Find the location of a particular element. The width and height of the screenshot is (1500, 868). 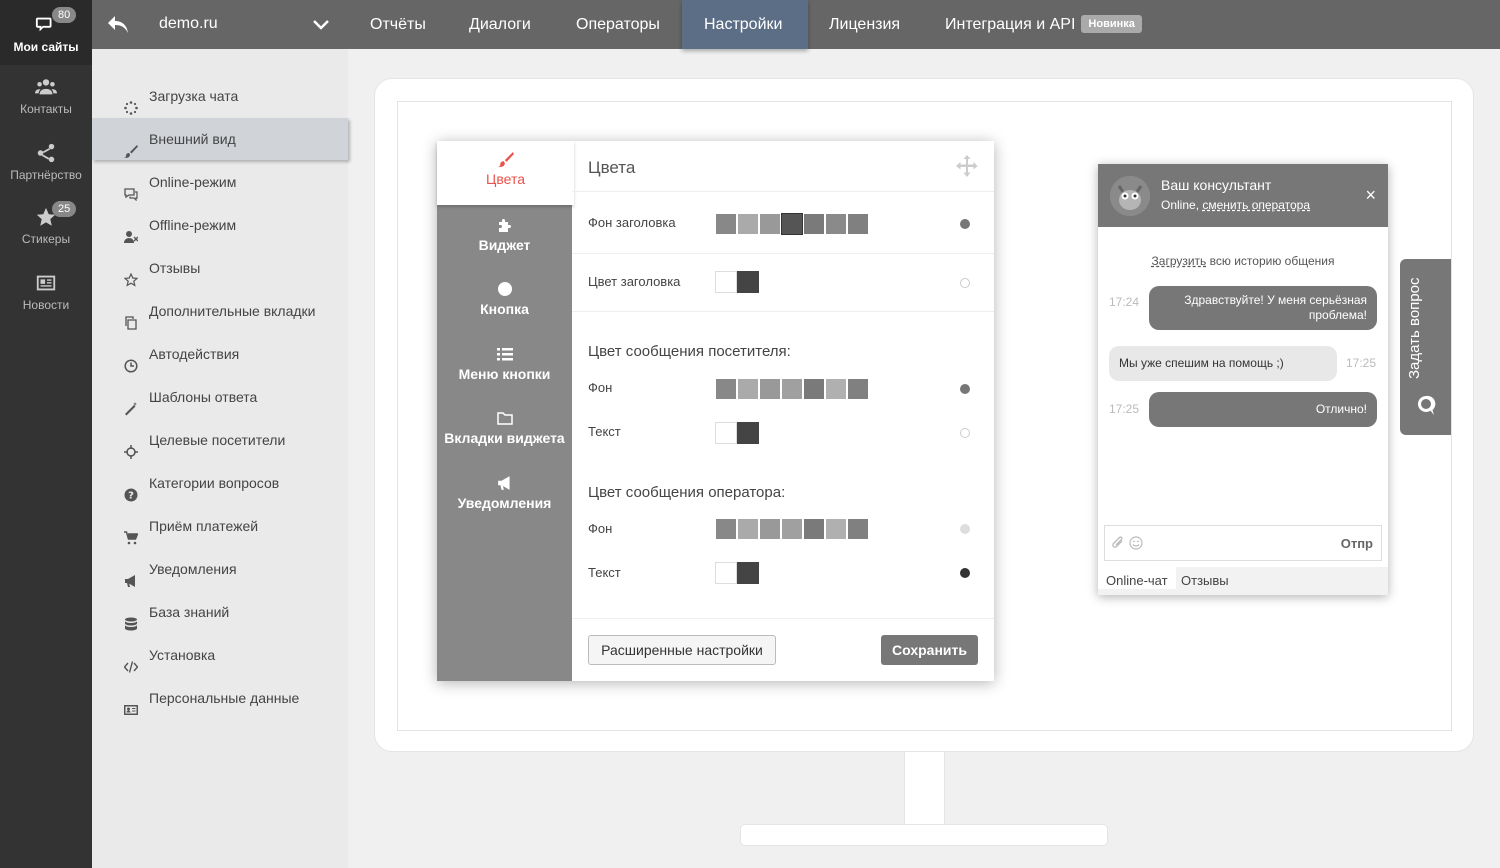

menu-item-auto-actions: Автодействия is located at coordinates (220, 354).